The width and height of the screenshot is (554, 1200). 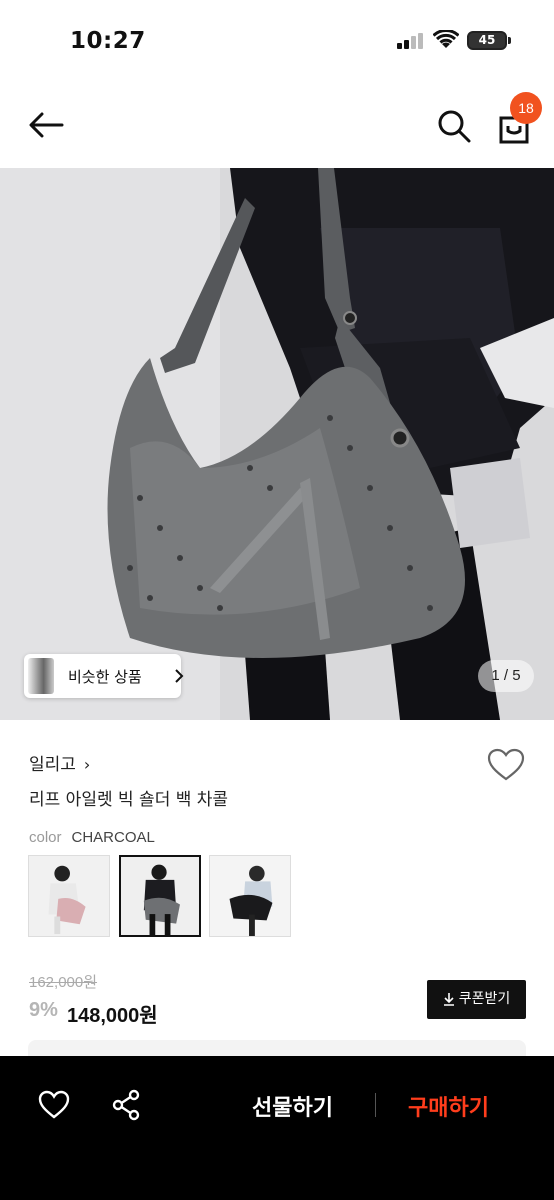 What do you see at coordinates (129, 800) in the screenshot?
I see `product-title: 리프 아일렛 빅 숄더 백 차콜` at bounding box center [129, 800].